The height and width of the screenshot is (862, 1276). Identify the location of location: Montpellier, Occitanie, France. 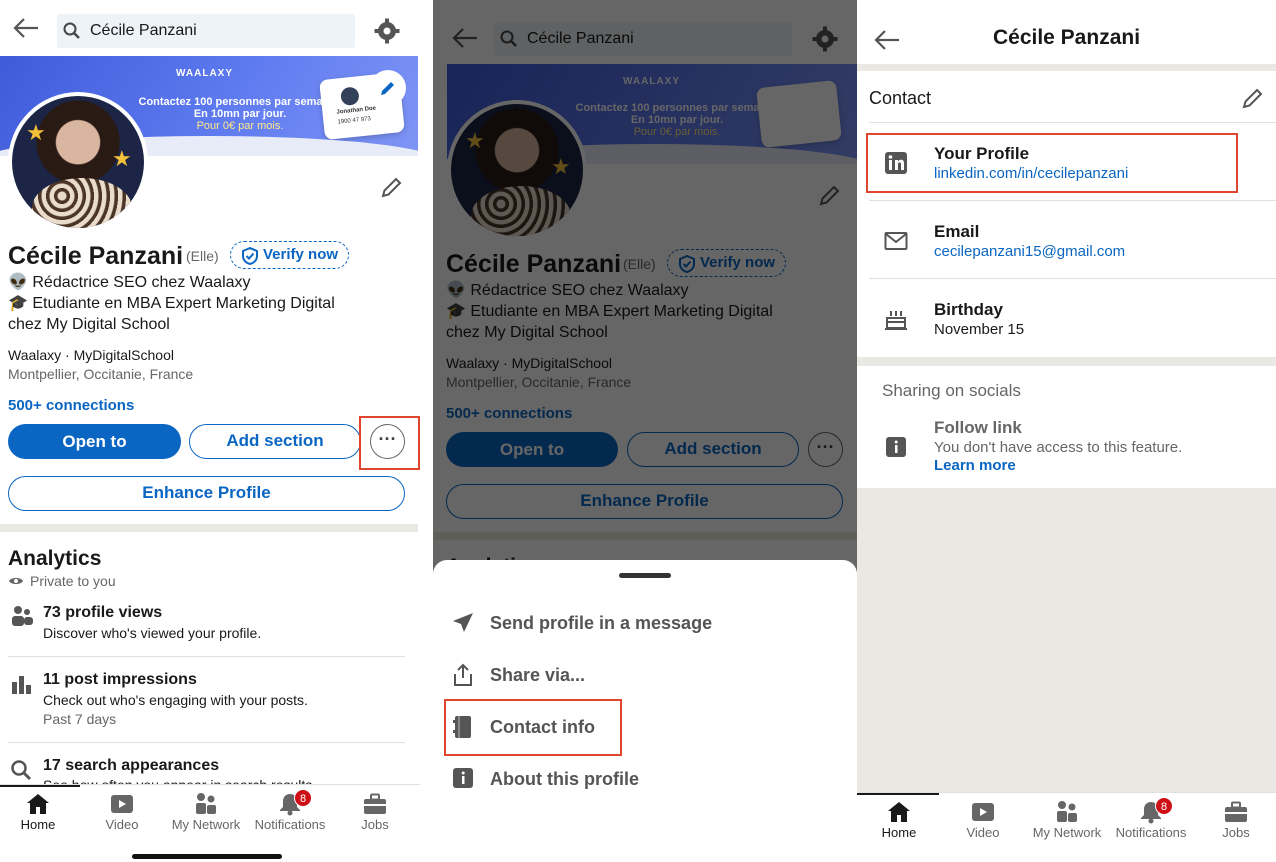
(101, 374).